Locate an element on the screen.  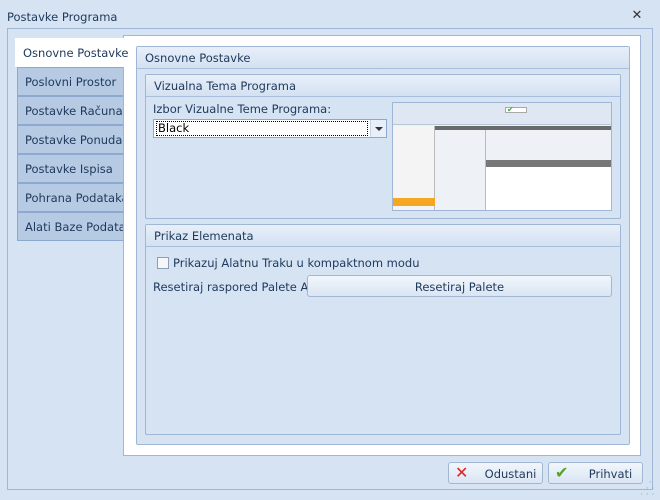
tab-osnovne-postavke: Osnovne Postavke is located at coordinates (71, 52).